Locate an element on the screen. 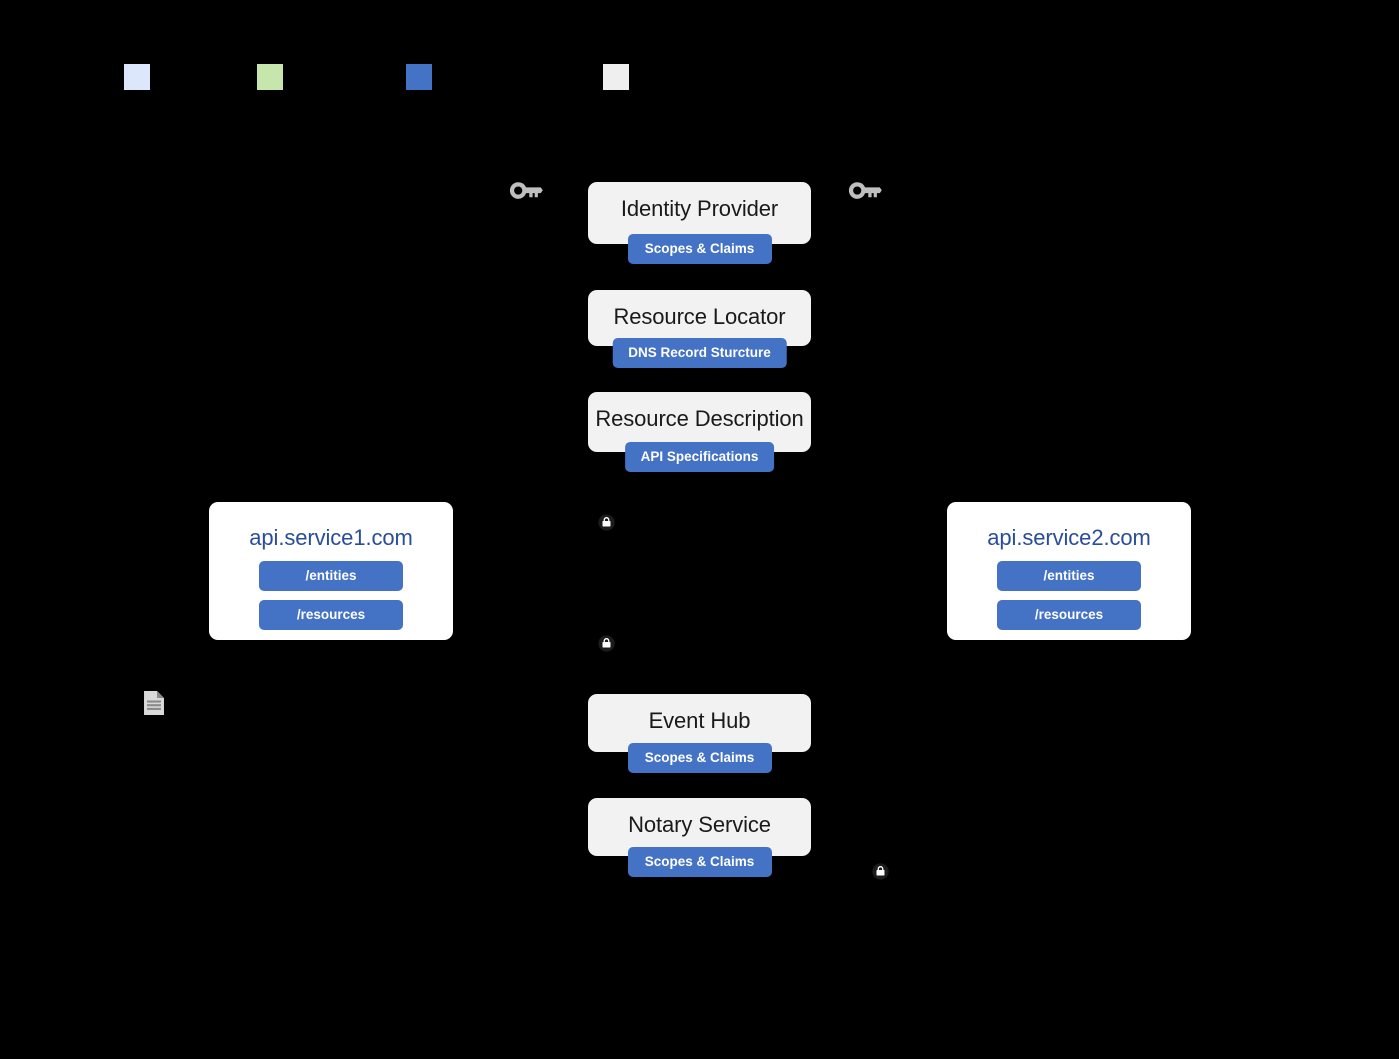 The height and width of the screenshot is (1059, 1399). api-card-title: api.service1.com is located at coordinates (331, 537).